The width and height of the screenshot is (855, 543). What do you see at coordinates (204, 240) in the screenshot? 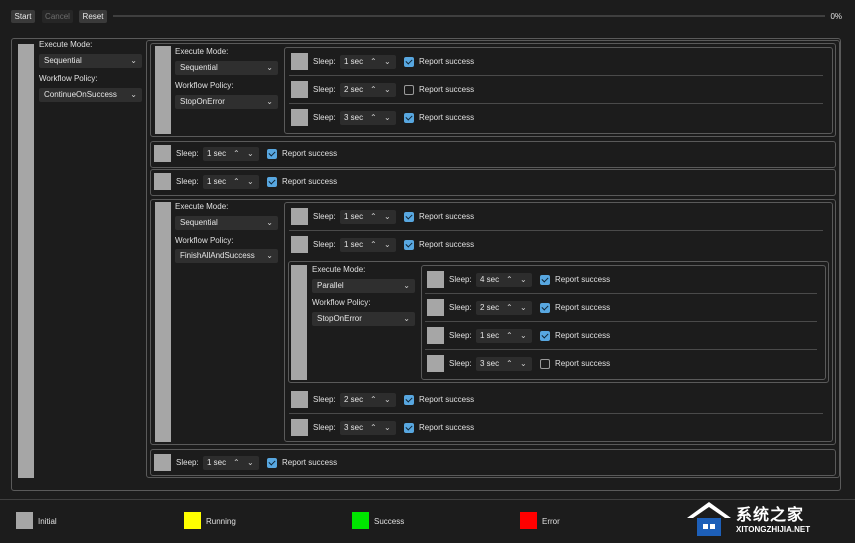
I see `group2-workflow-policy-label: Workflow Policy:` at bounding box center [204, 240].